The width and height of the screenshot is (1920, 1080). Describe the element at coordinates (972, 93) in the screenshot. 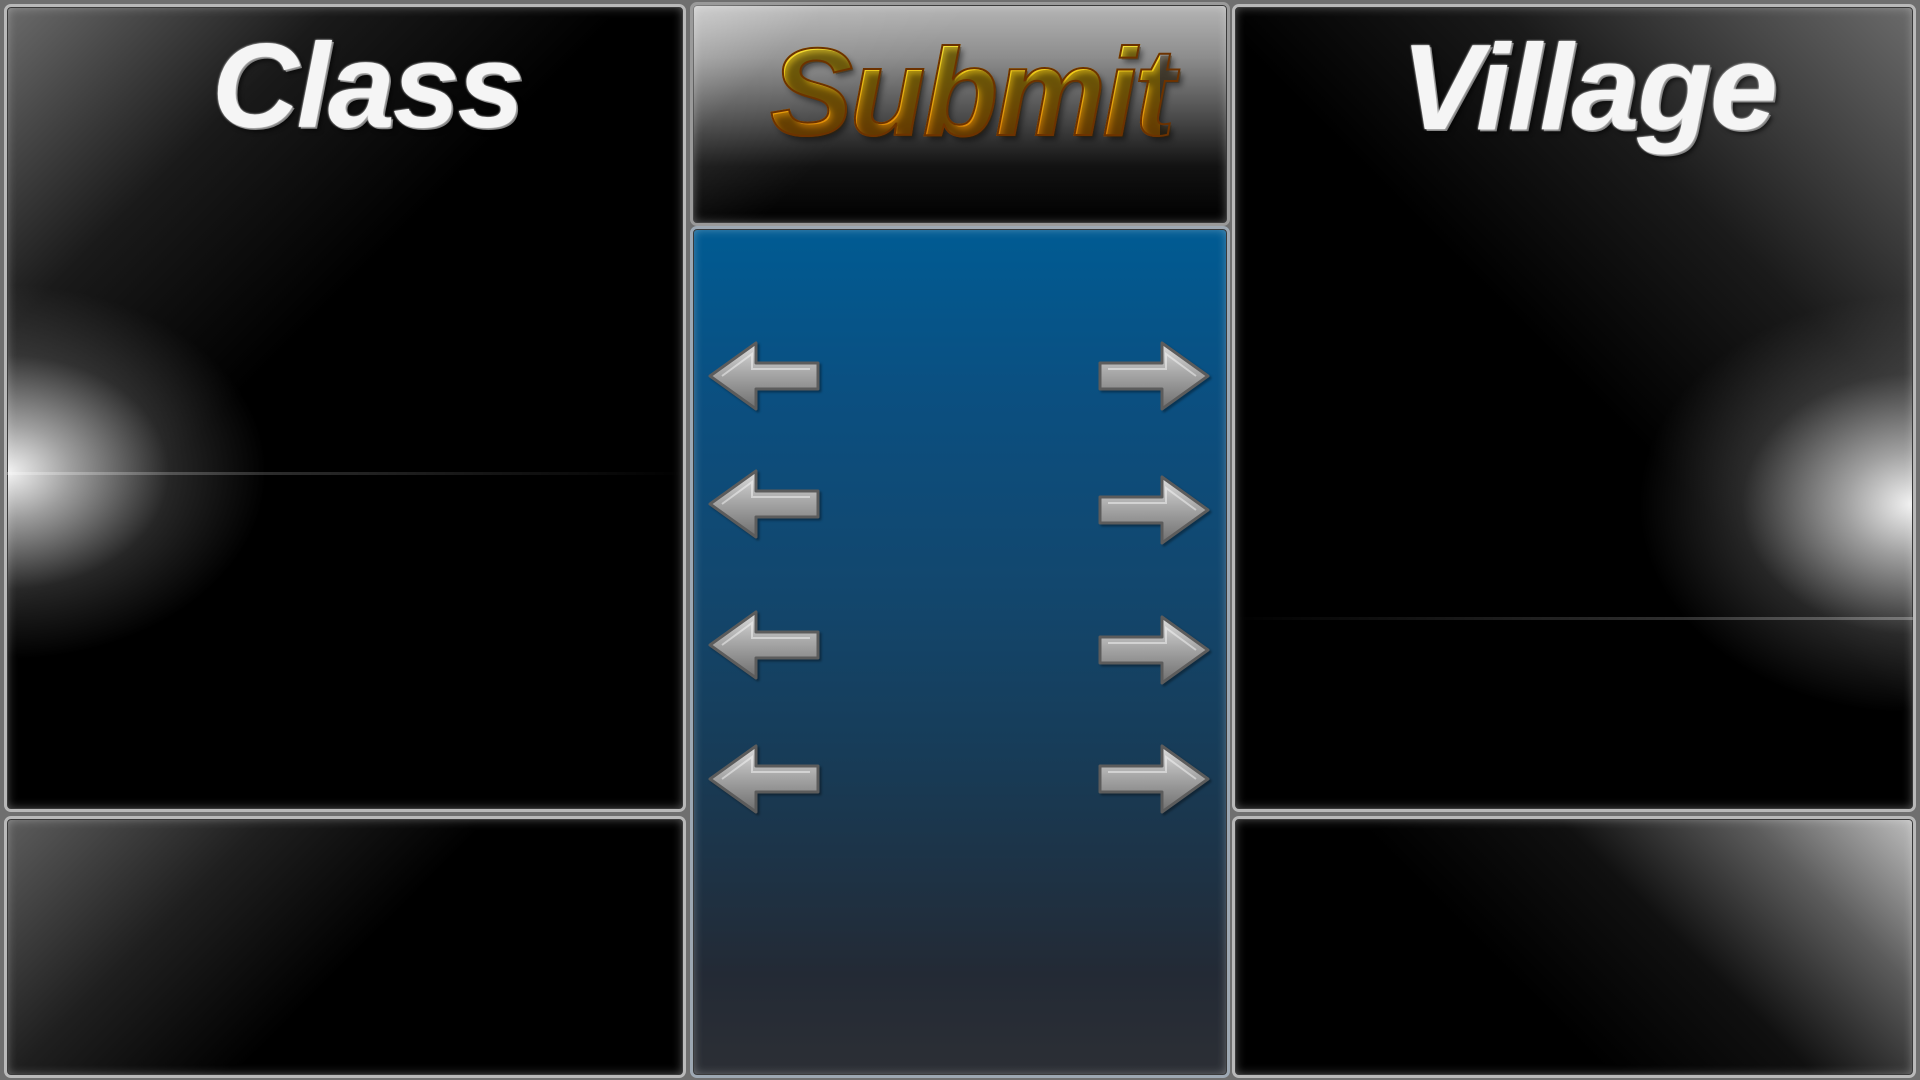

I see `submit-label: Submit` at that location.